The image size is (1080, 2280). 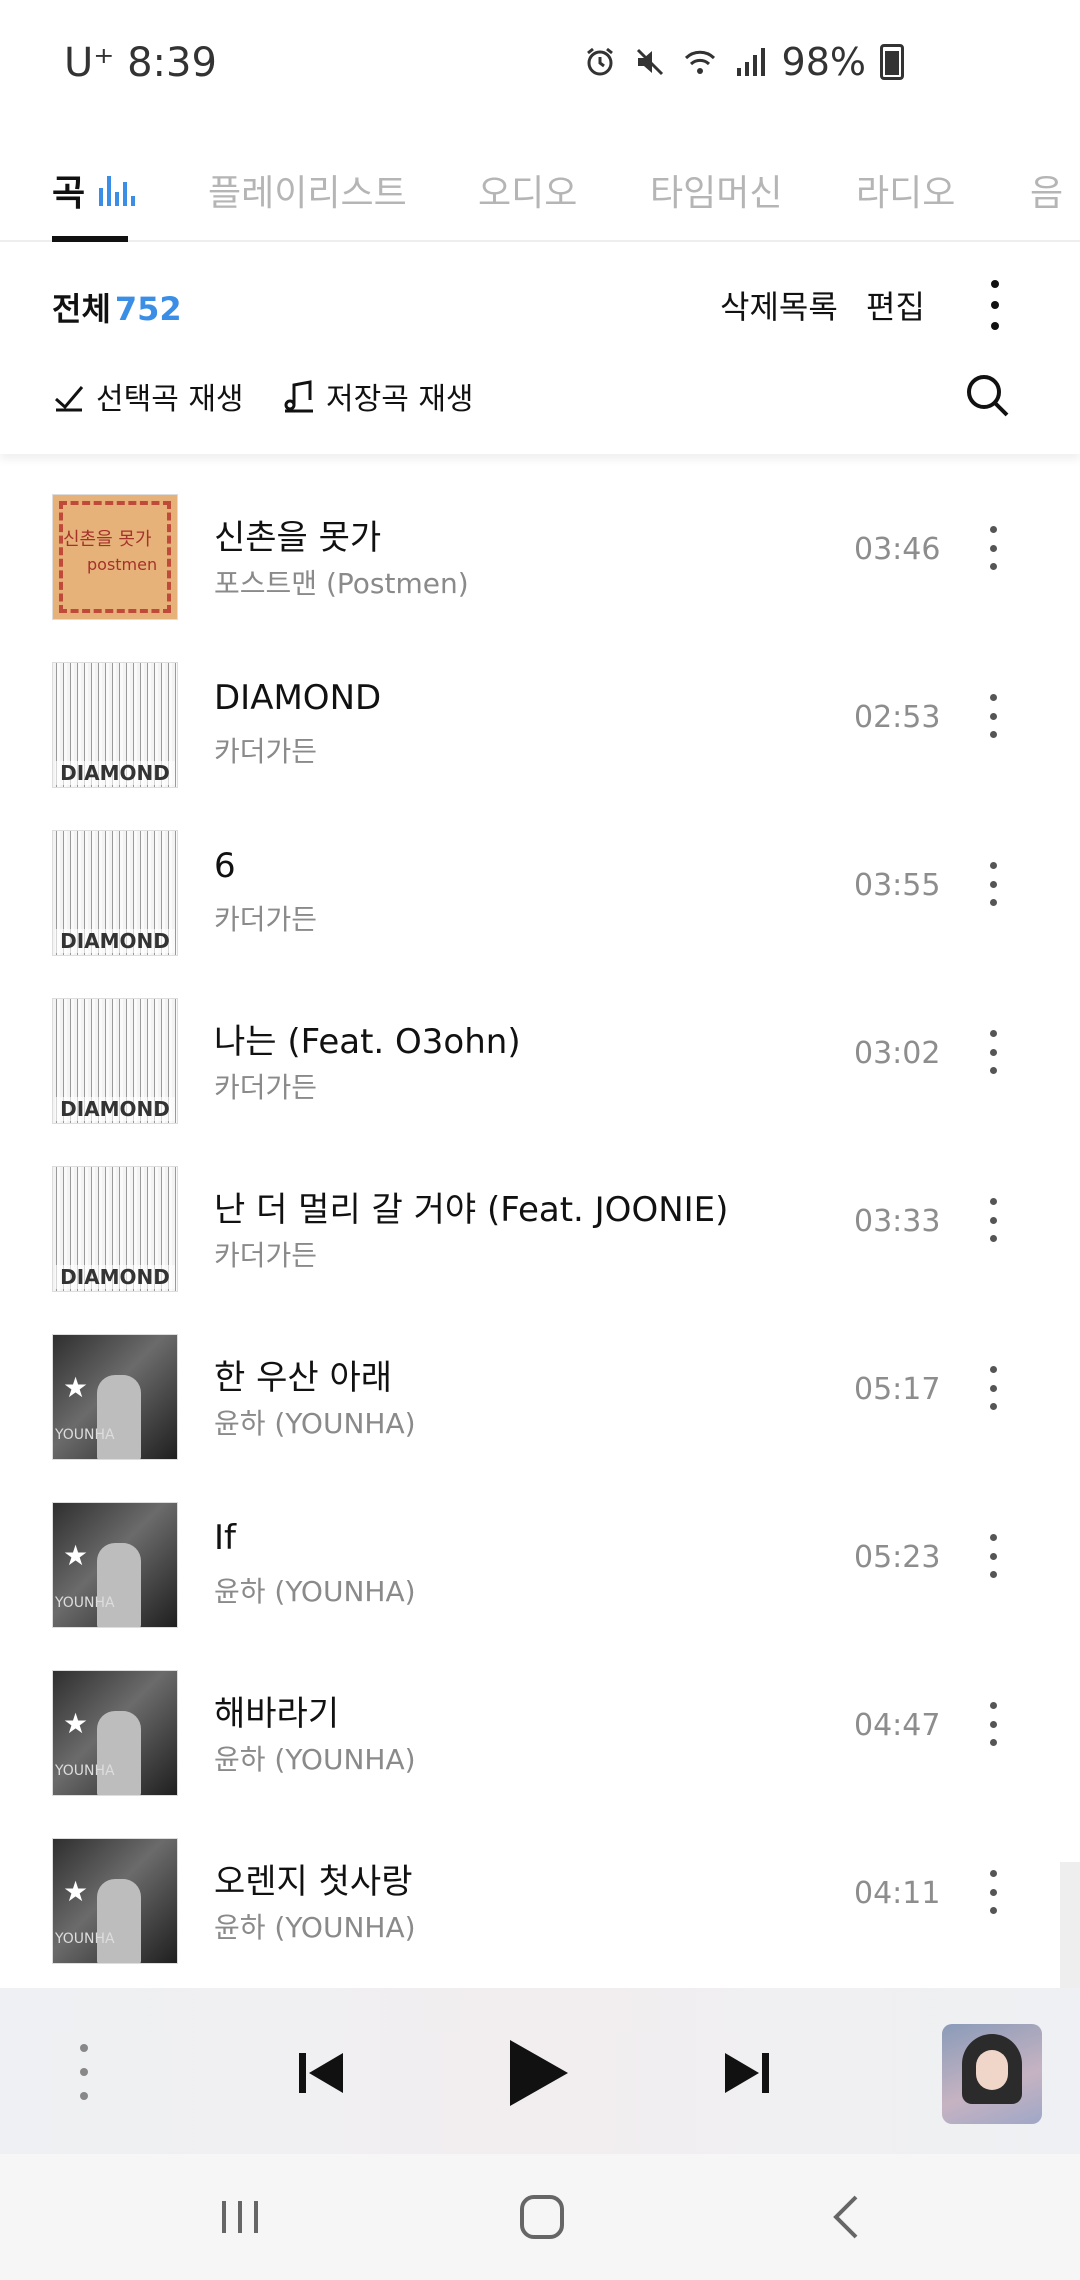 I want to click on play-saved-label: 저장곡 재생, so click(x=400, y=399).